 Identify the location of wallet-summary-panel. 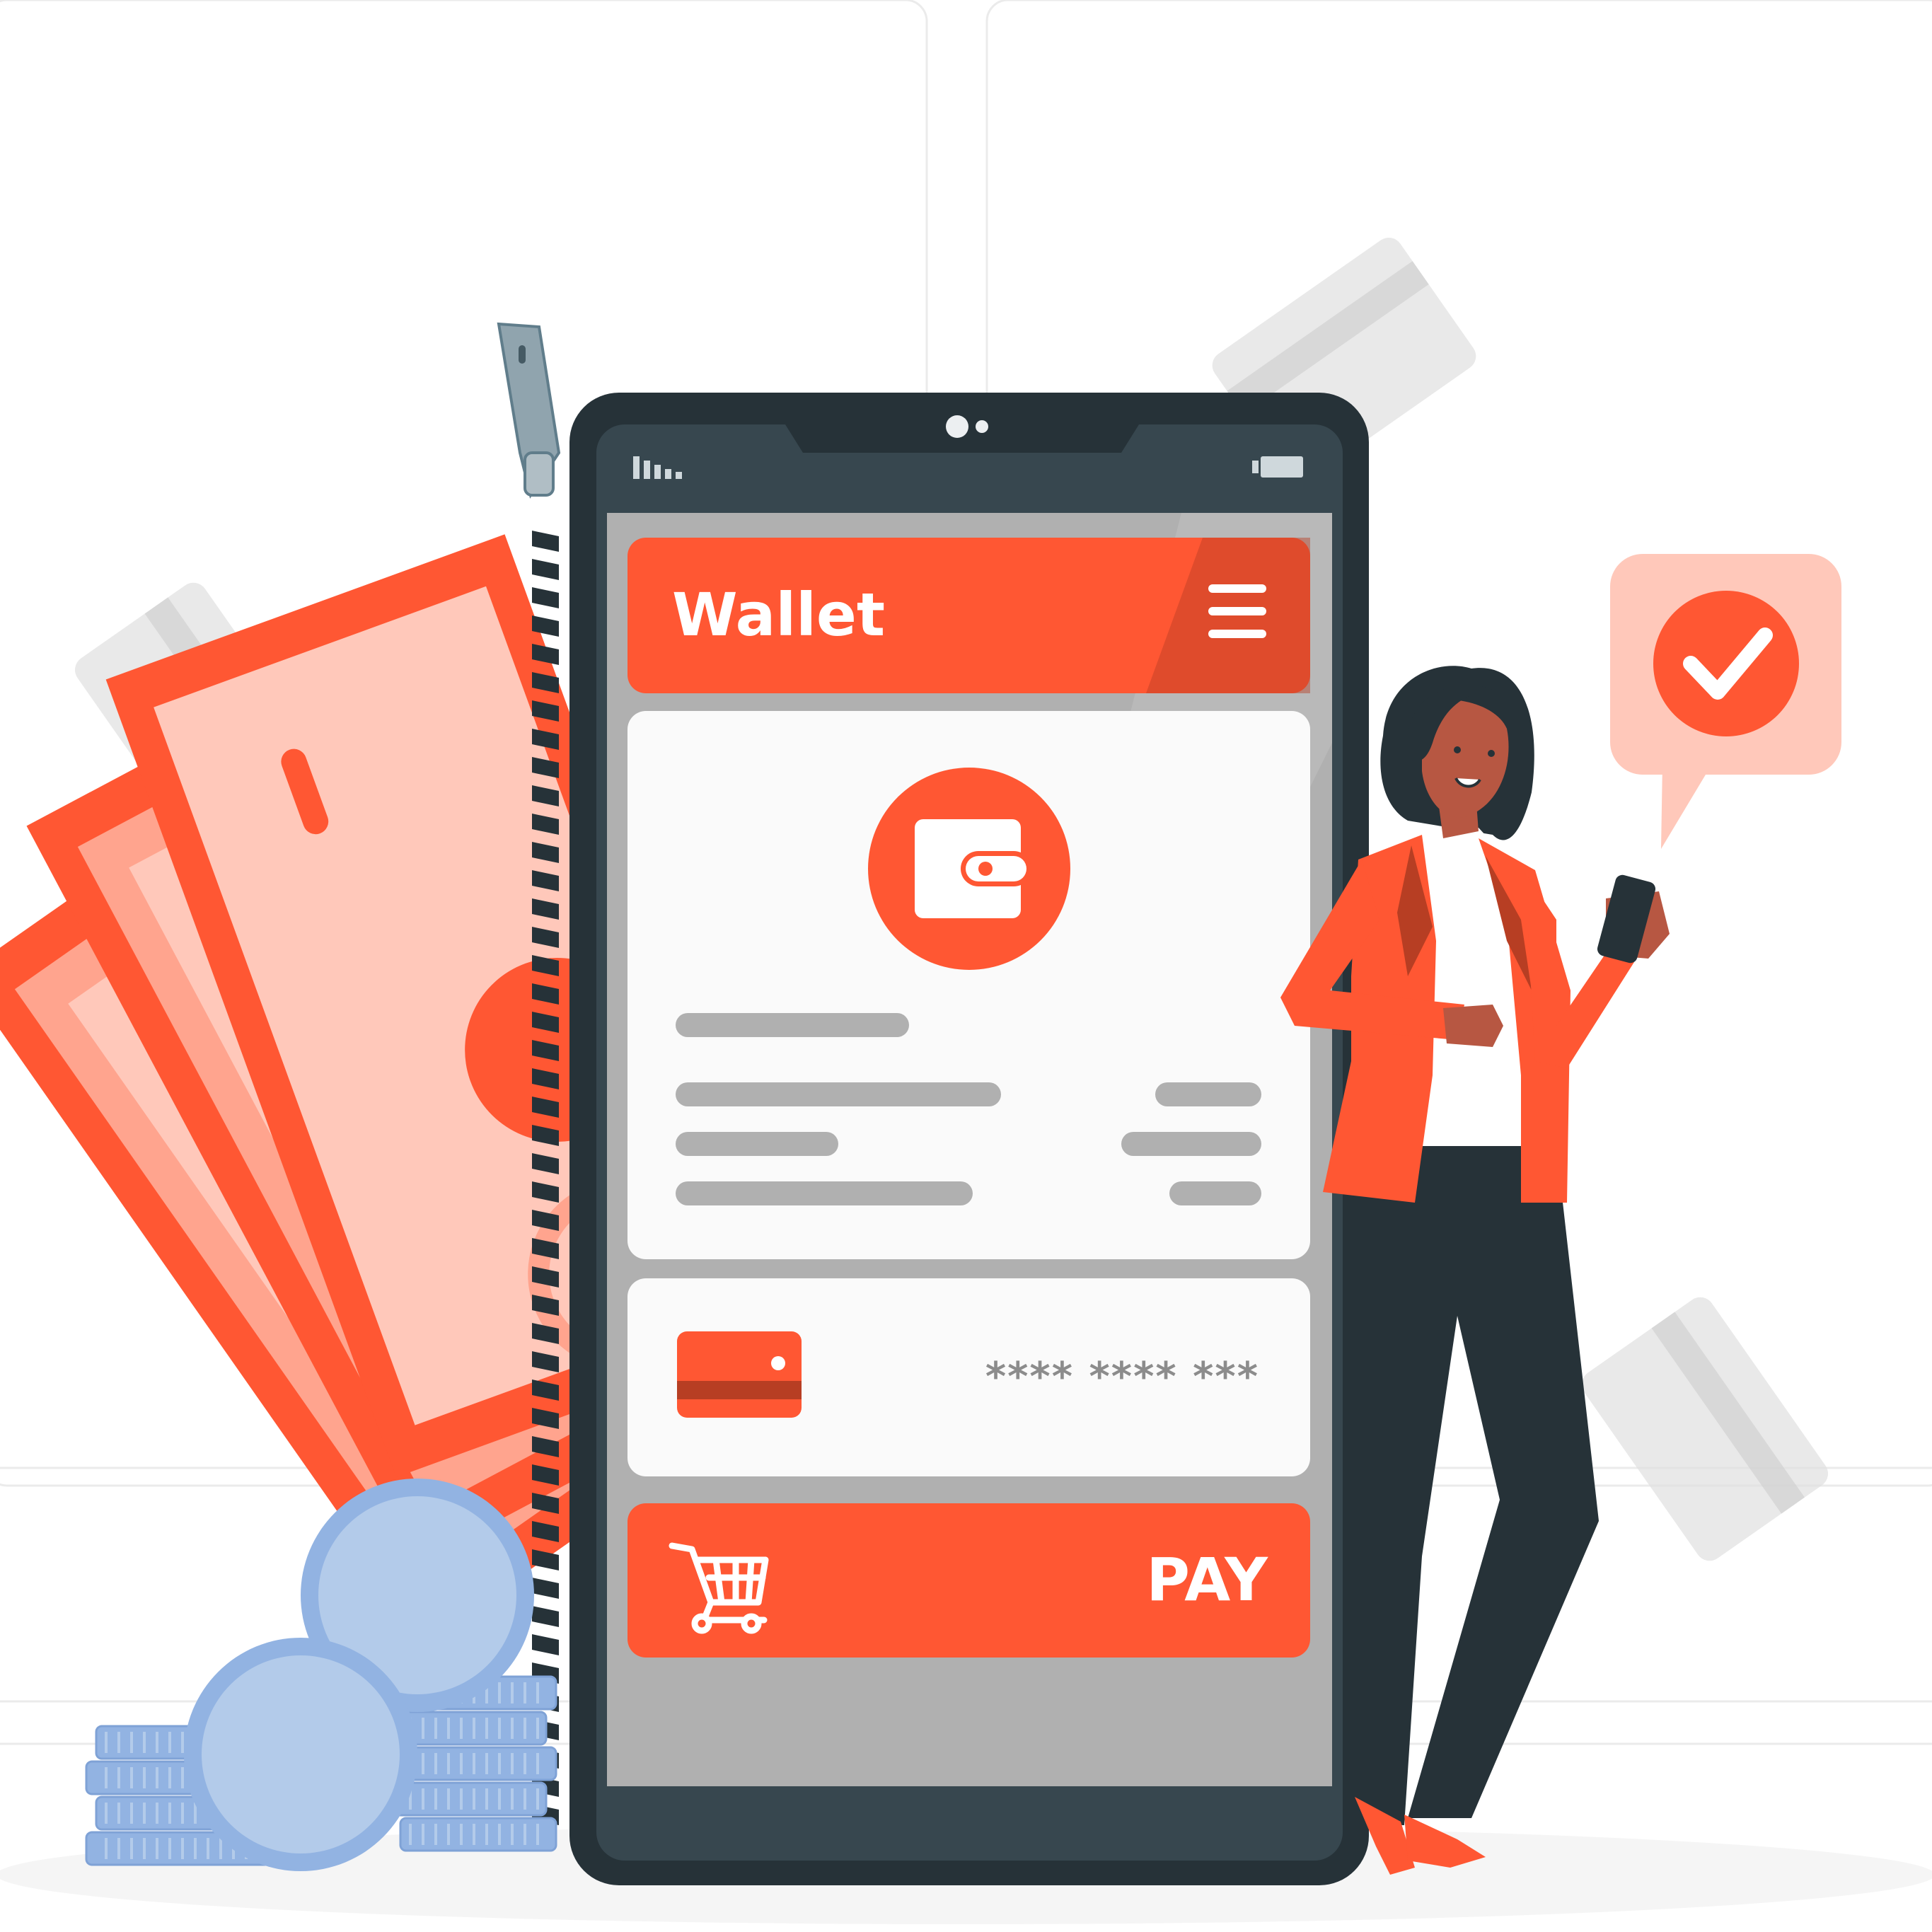
(968, 985).